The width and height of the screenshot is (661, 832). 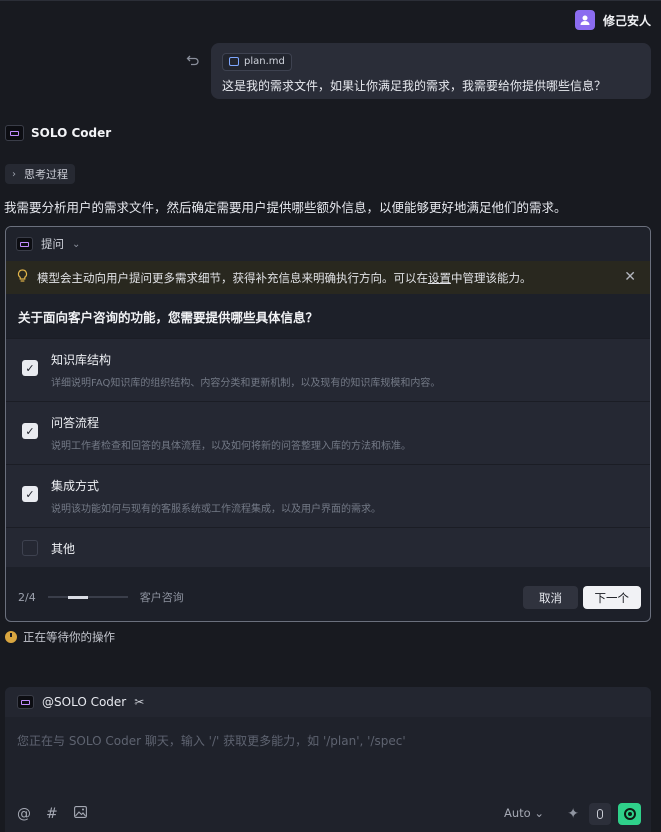 I want to click on question-card-title: 提问, so click(x=52, y=244).